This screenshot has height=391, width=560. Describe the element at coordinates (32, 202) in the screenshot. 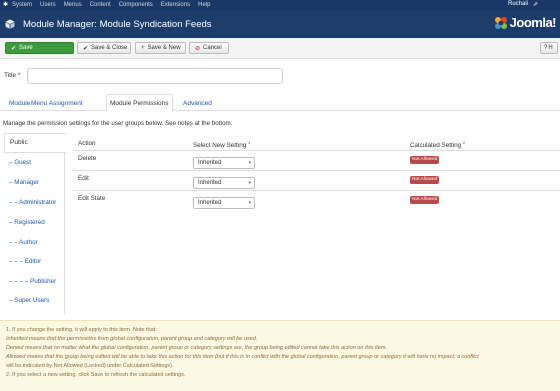

I see `group-administrator: – – Administrator` at that location.